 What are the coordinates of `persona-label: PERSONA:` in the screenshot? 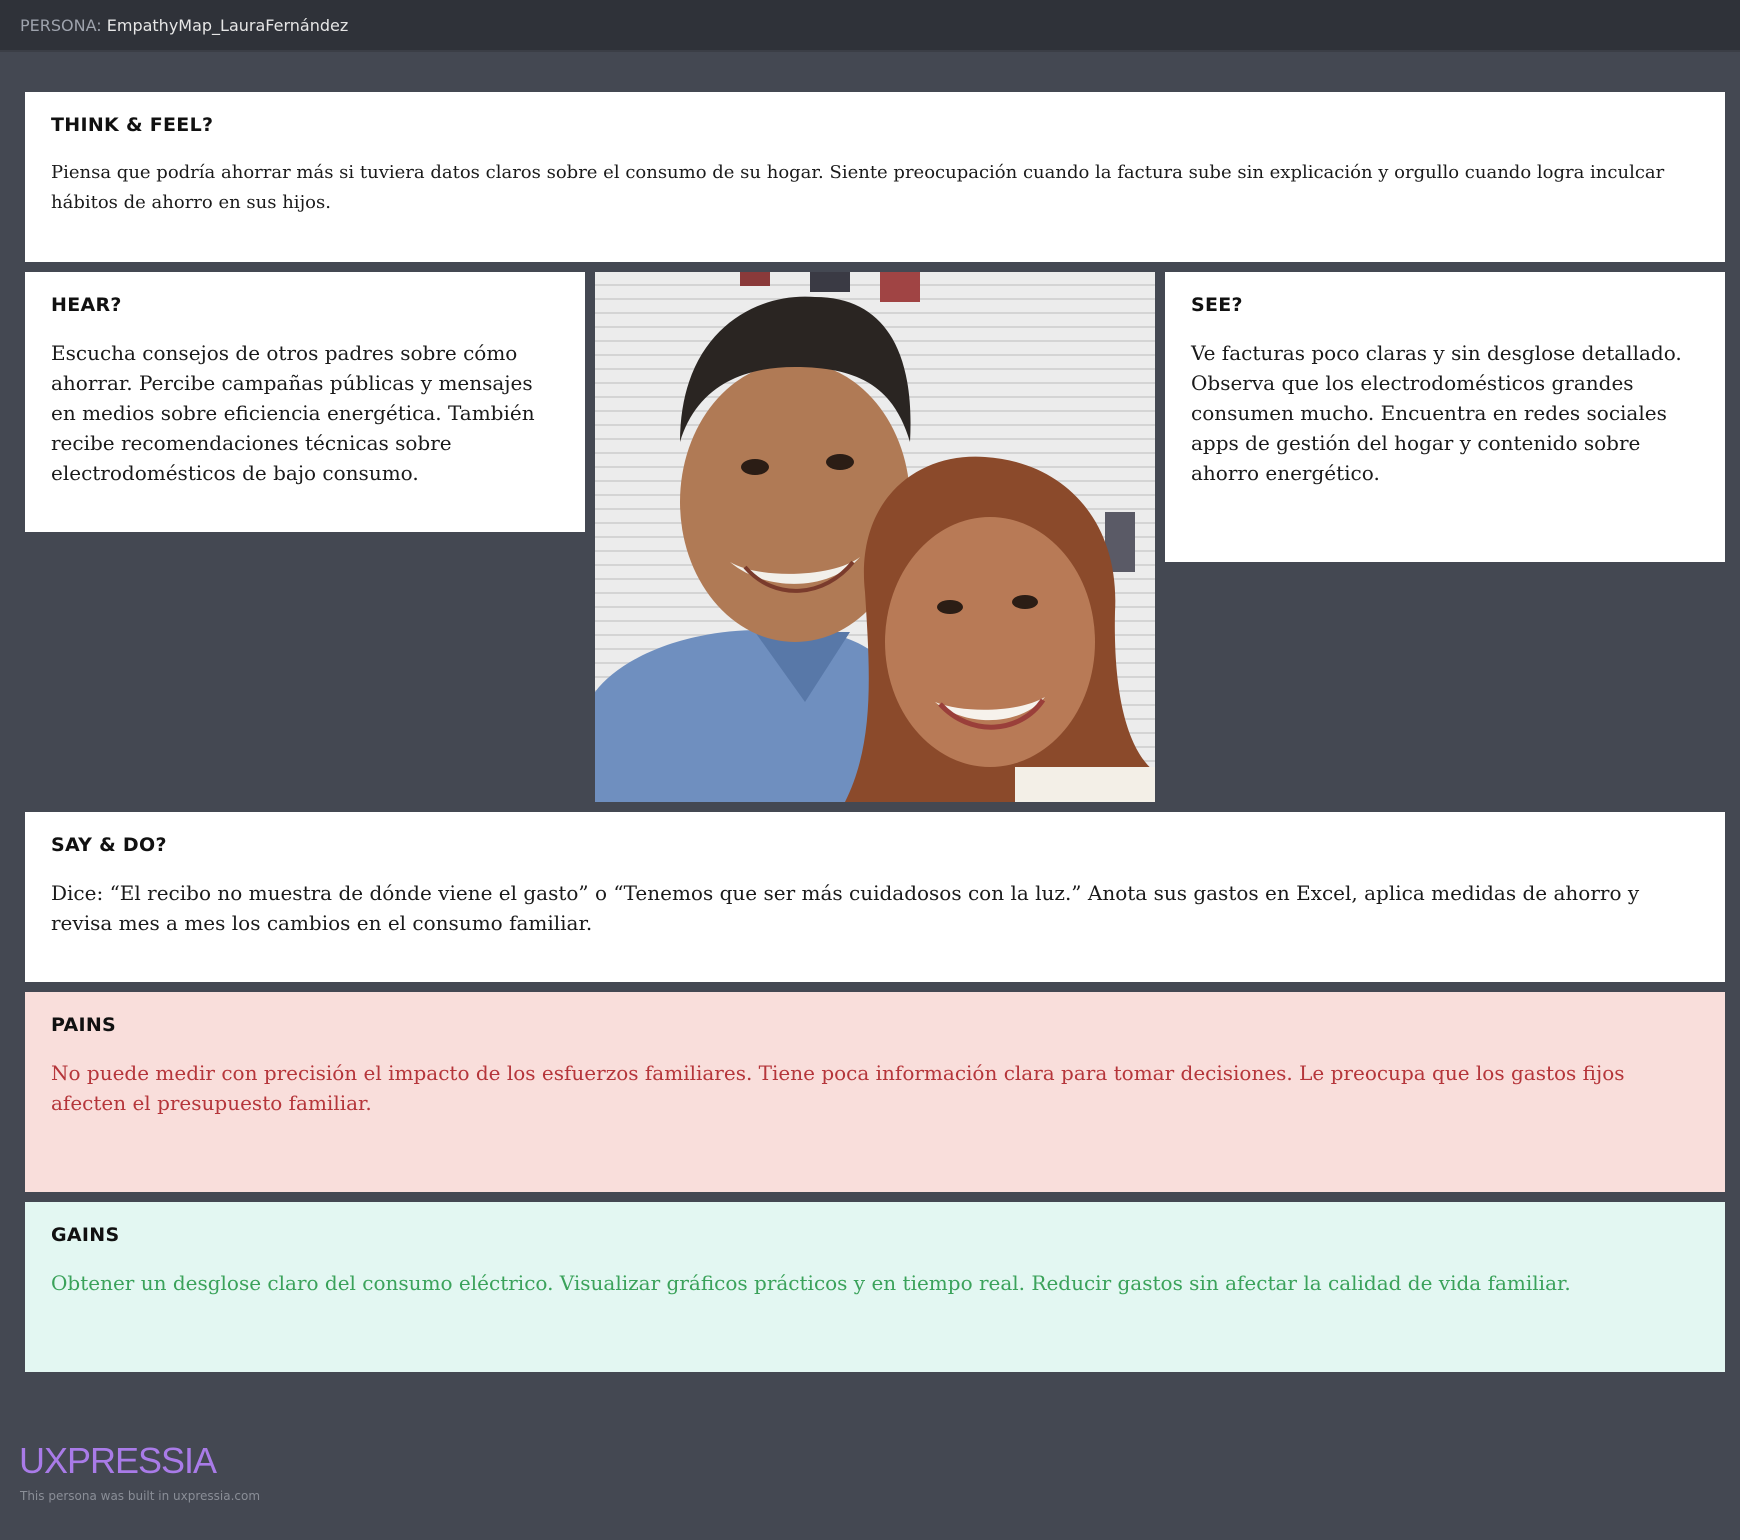 It's located at (61, 25).